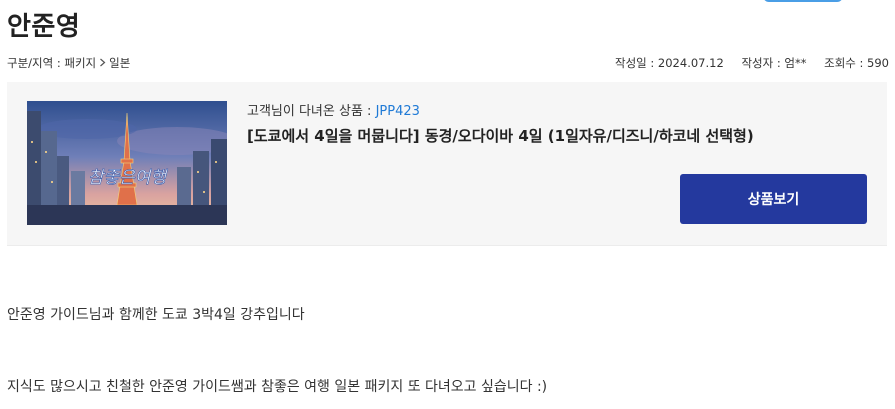  What do you see at coordinates (774, 63) in the screenshot?
I see `post-author: 작성자 : 엄**` at bounding box center [774, 63].